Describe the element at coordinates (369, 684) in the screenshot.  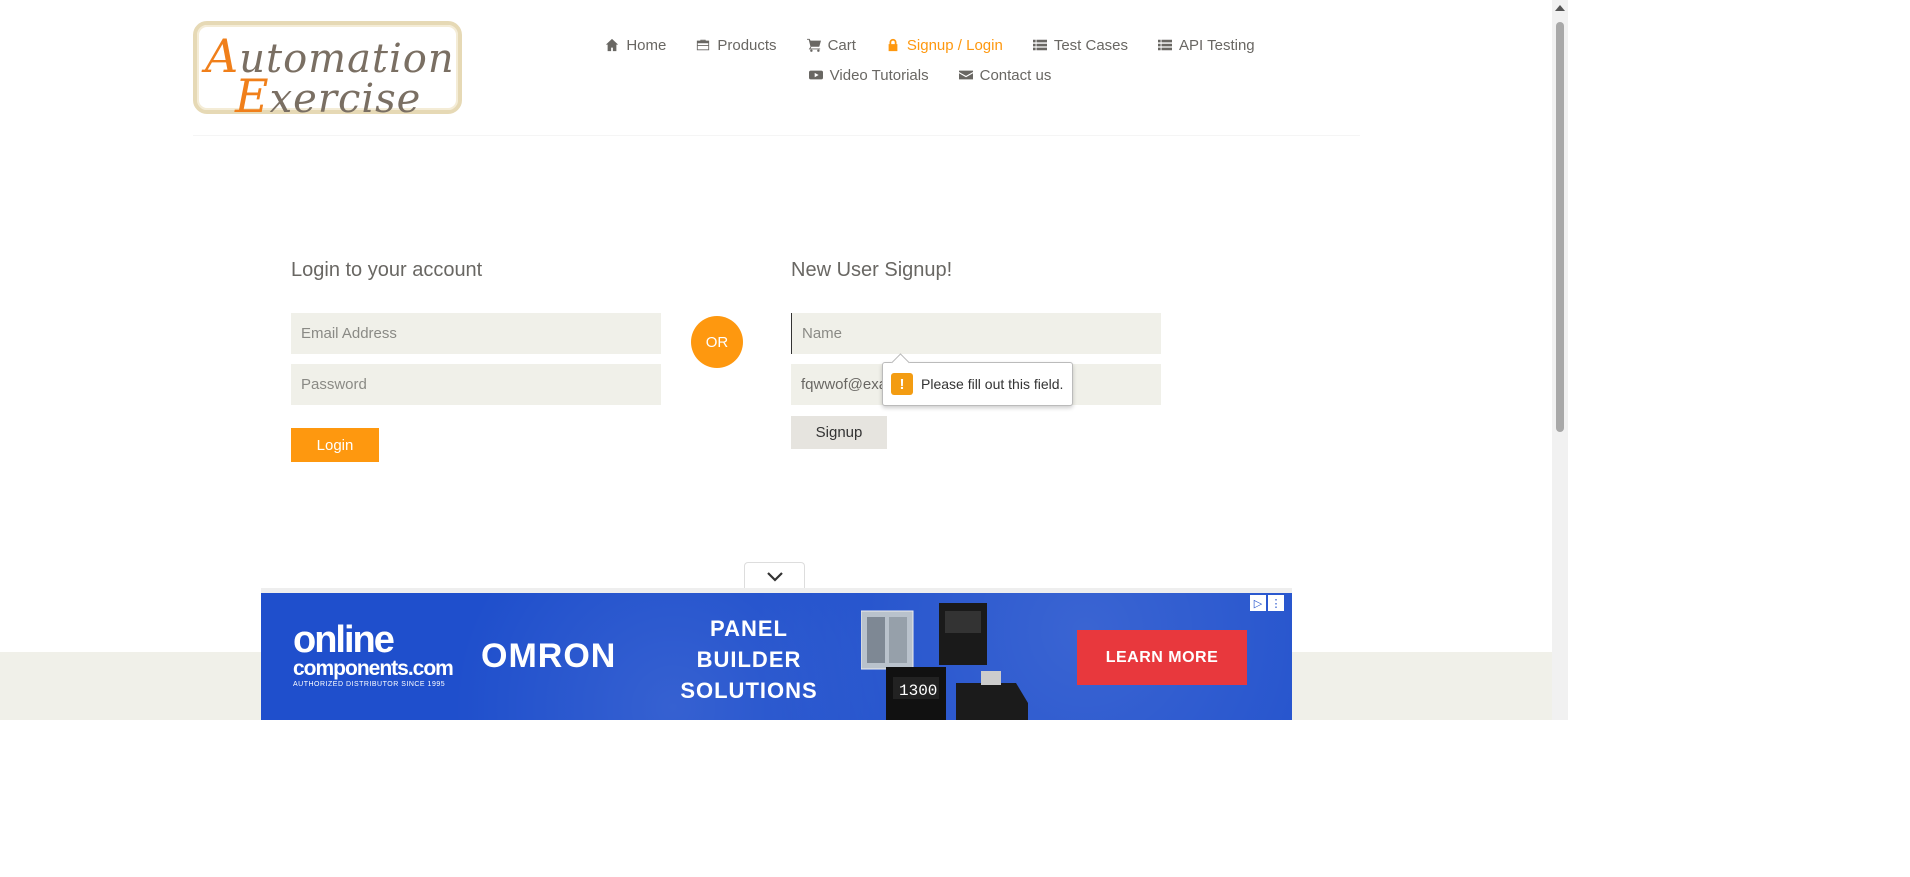
I see `ad-brand-tagline: AUTHORIZED DISTRIBUTOR SINCE 1995` at that location.